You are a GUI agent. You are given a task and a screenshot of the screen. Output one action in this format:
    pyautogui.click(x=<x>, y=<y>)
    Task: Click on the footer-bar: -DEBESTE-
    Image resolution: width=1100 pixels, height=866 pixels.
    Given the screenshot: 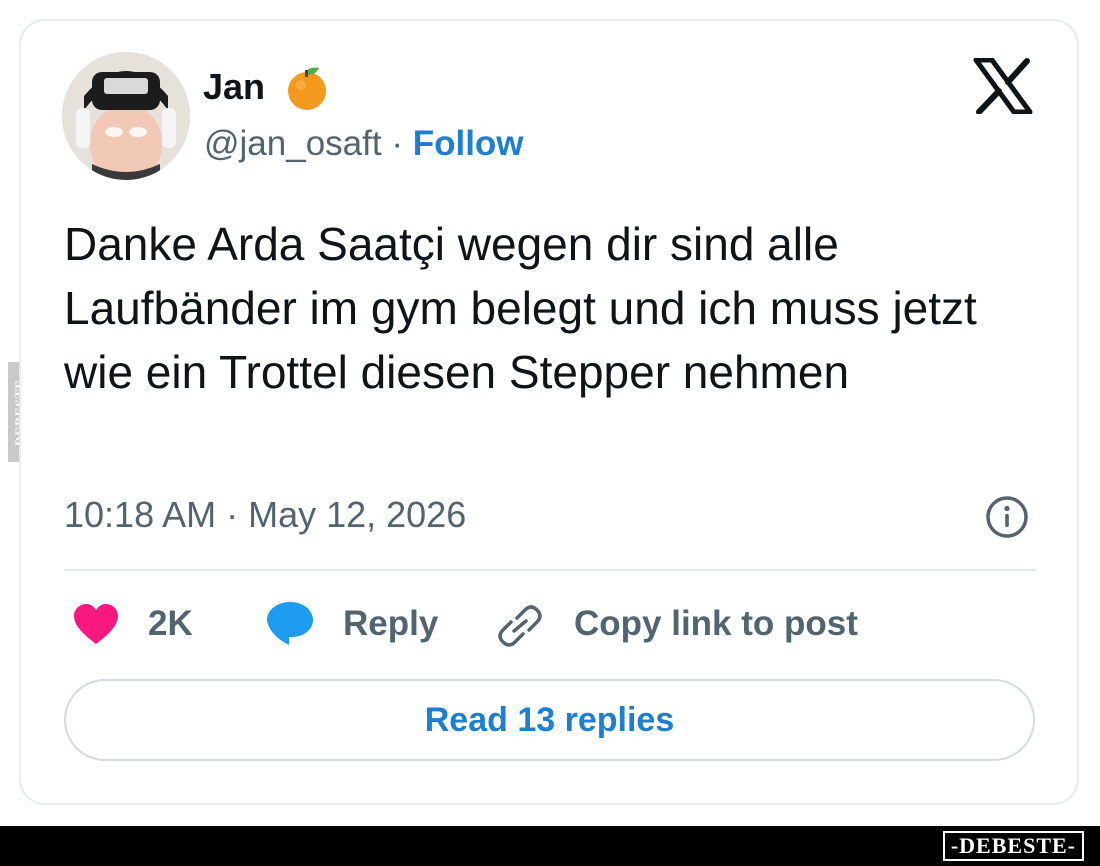 What is the action you would take?
    pyautogui.click(x=550, y=846)
    